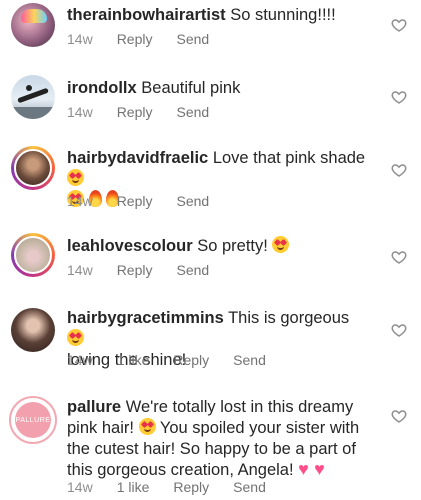 The height and width of the screenshot is (500, 421). What do you see at coordinates (280, 15) in the screenshot?
I see `comment-body: So stunning!!!!` at bounding box center [280, 15].